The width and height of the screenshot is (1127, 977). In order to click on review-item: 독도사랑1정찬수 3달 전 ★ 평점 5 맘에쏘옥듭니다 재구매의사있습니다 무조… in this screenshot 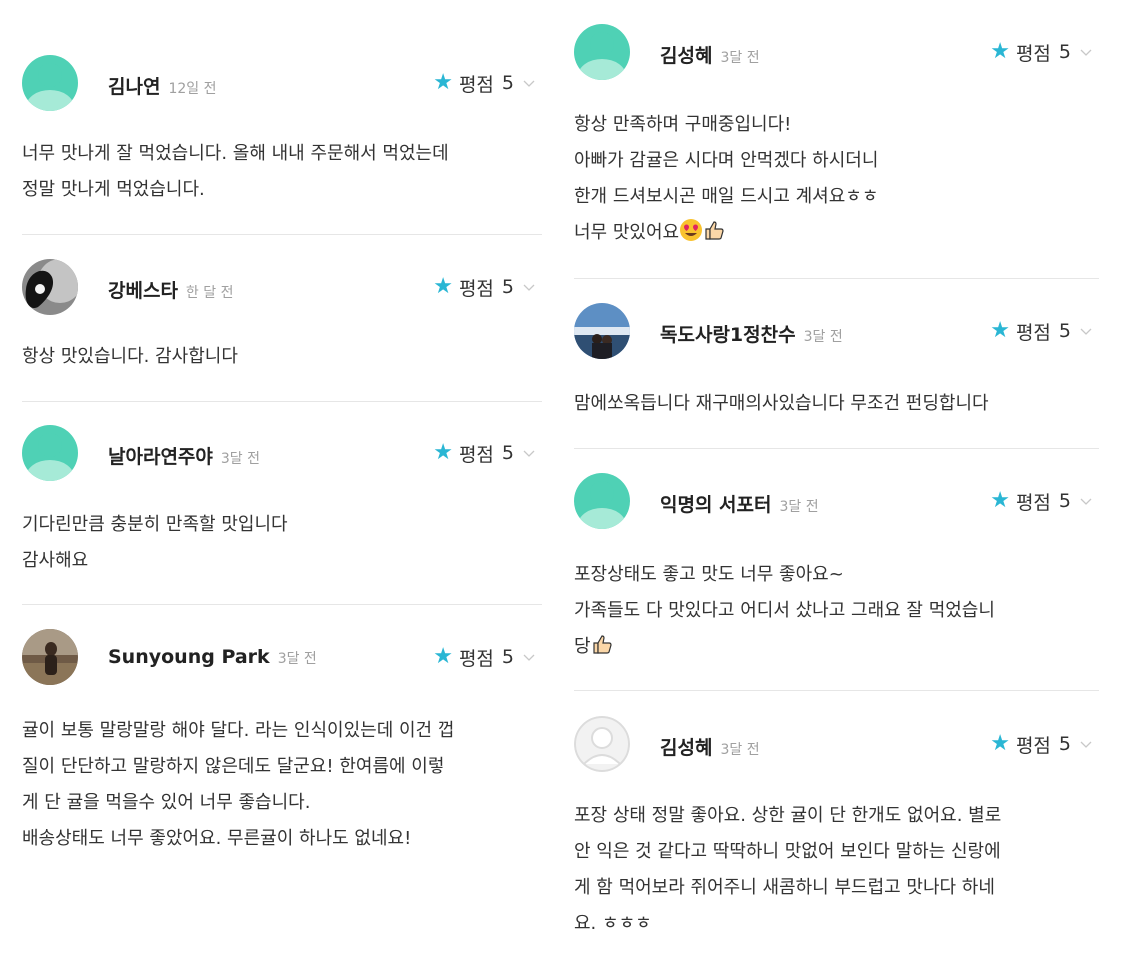, I will do `click(836, 362)`.